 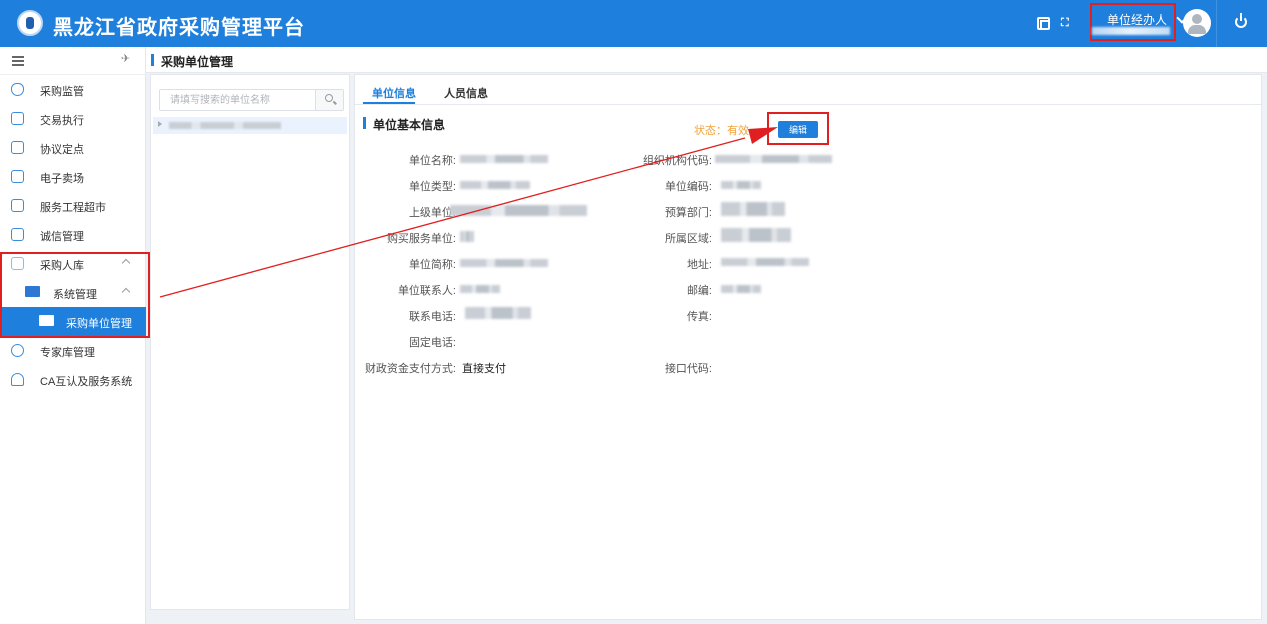 I want to click on tab-bar: 单位信息 人员信息, so click(x=808, y=90).